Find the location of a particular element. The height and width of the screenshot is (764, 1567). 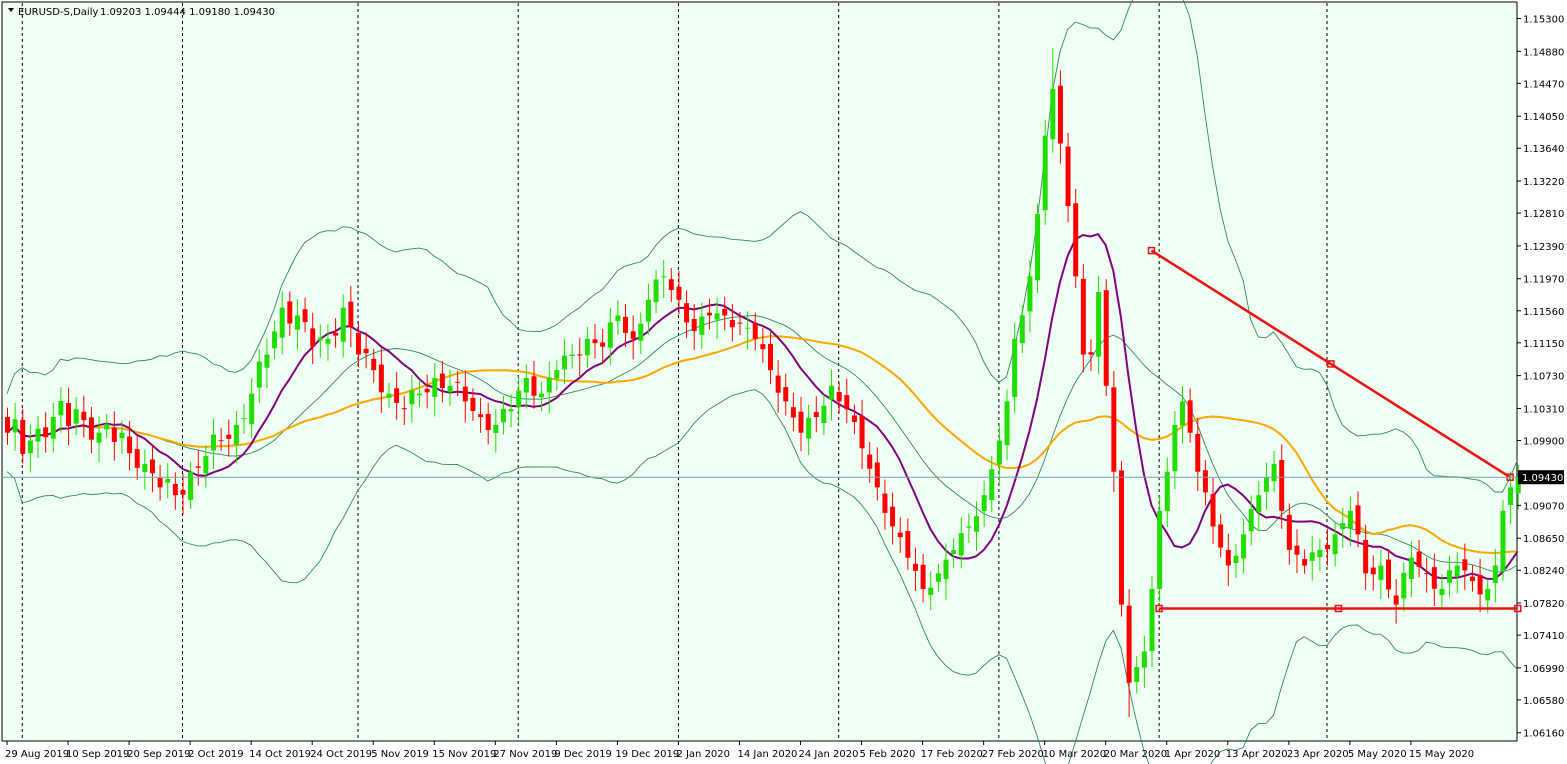

y-tick-label: 1.12390 is located at coordinates (1543, 247).